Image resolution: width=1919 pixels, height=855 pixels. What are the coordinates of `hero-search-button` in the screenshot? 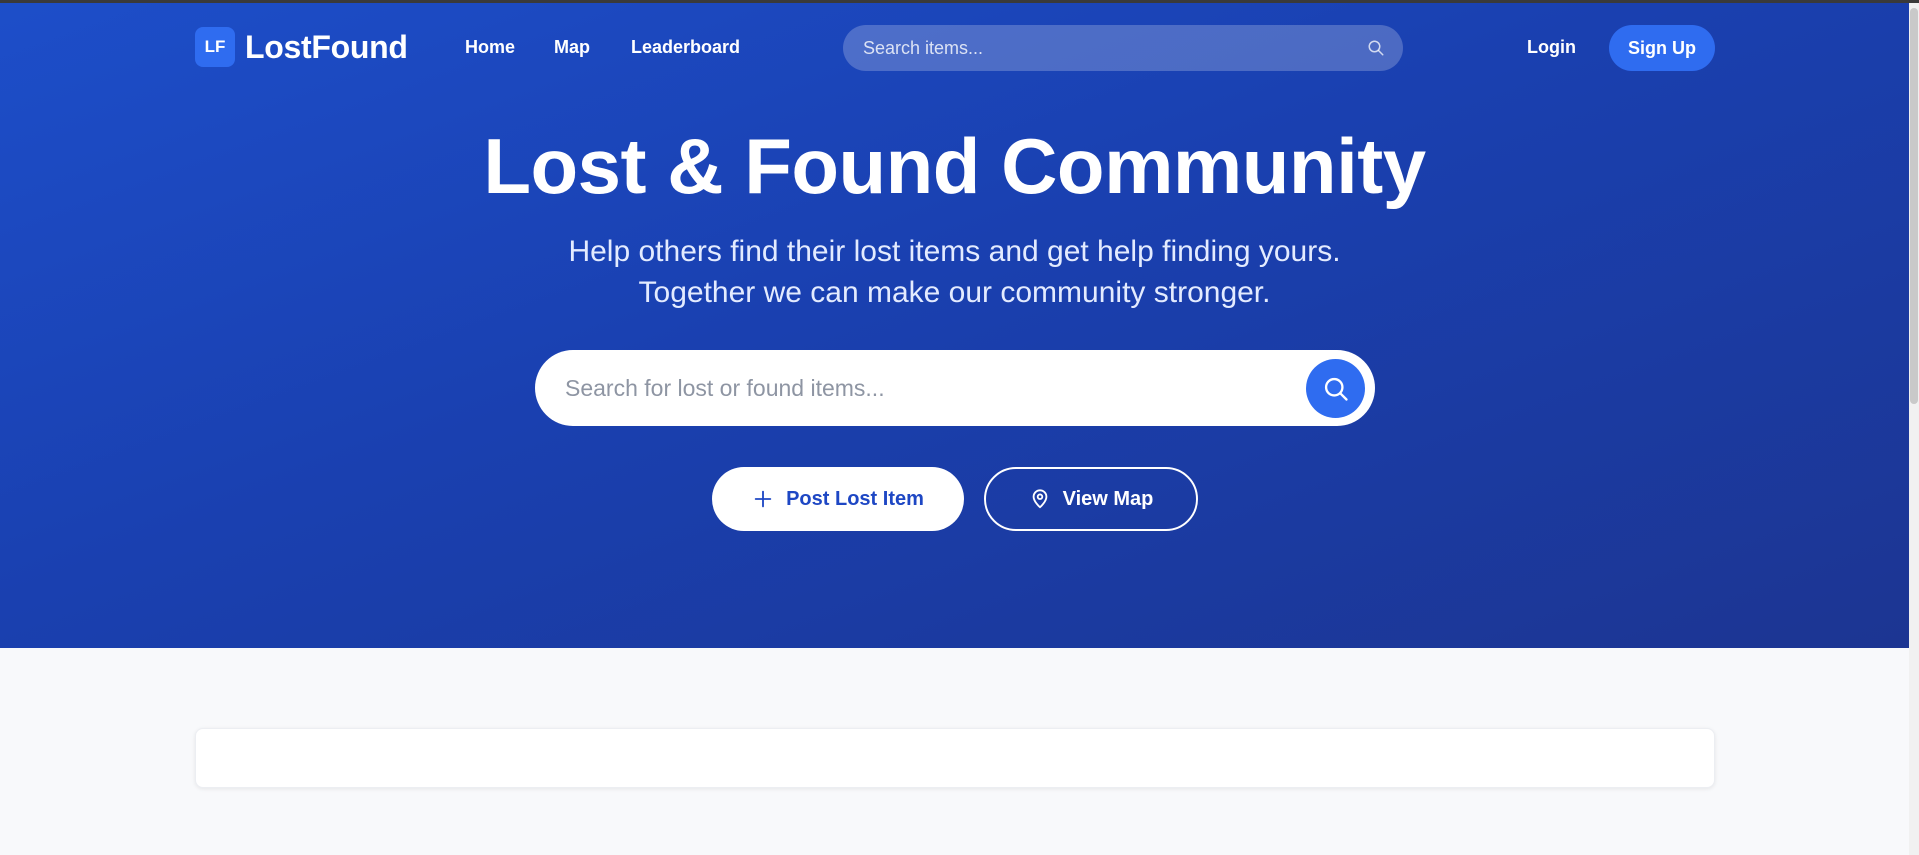 It's located at (1335, 388).